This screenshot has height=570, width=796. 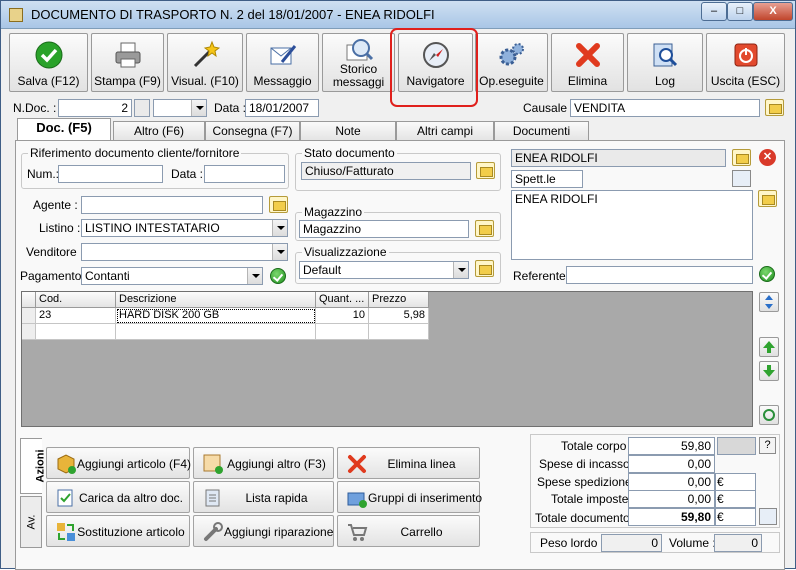 I want to click on uscita-button: Uscita (ESC), so click(x=745, y=62).